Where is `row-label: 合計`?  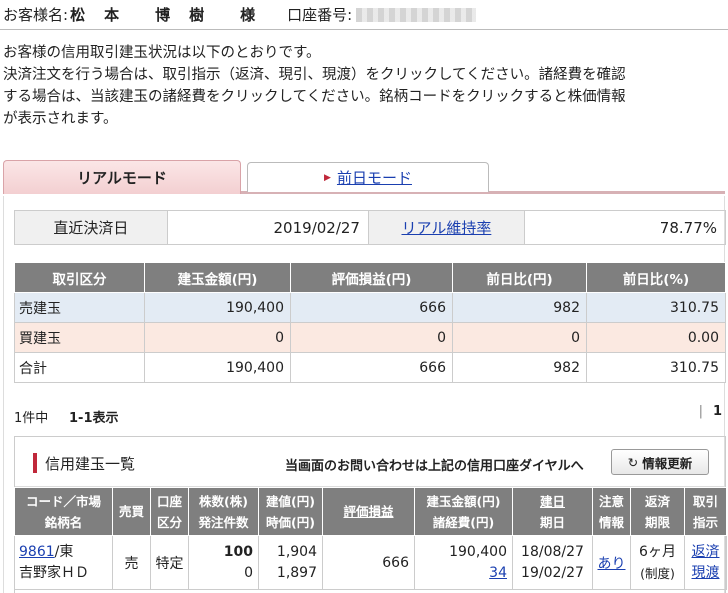 row-label: 合計 is located at coordinates (79, 367).